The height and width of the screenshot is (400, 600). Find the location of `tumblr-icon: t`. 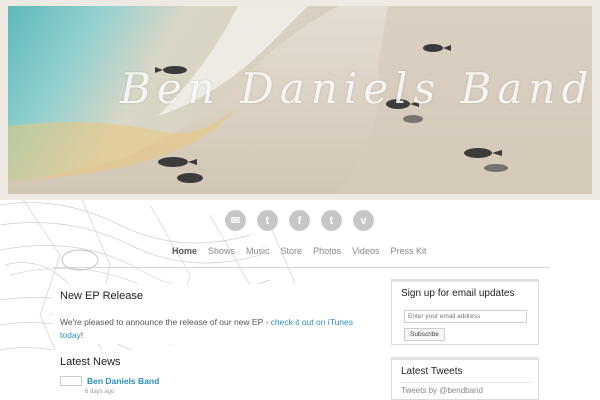

tumblr-icon: t is located at coordinates (331, 220).